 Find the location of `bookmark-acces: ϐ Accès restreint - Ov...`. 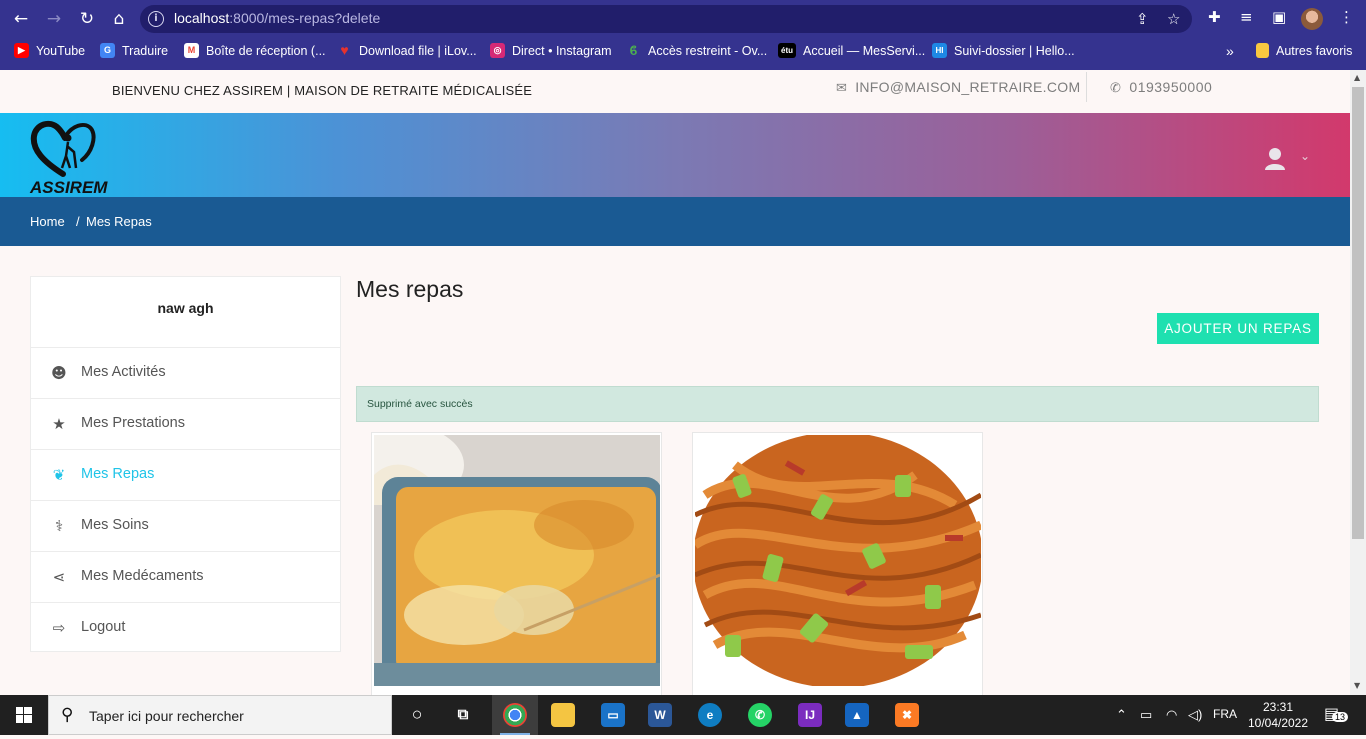

bookmark-acces: ϐ Accès restreint - Ov... is located at coordinates (697, 51).